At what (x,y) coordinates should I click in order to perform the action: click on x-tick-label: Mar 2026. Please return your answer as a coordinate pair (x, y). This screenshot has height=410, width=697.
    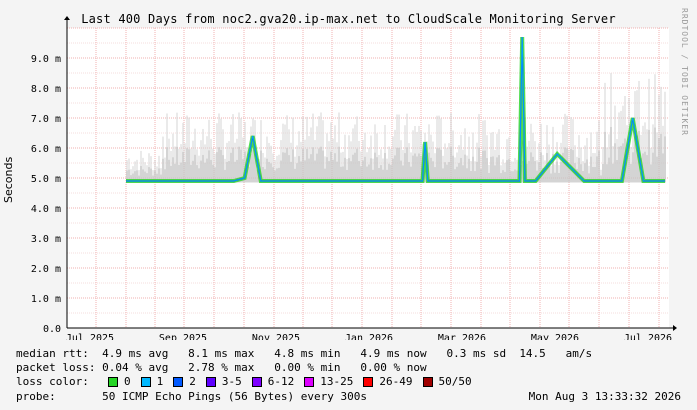
    Looking at the image, I should click on (462, 336).